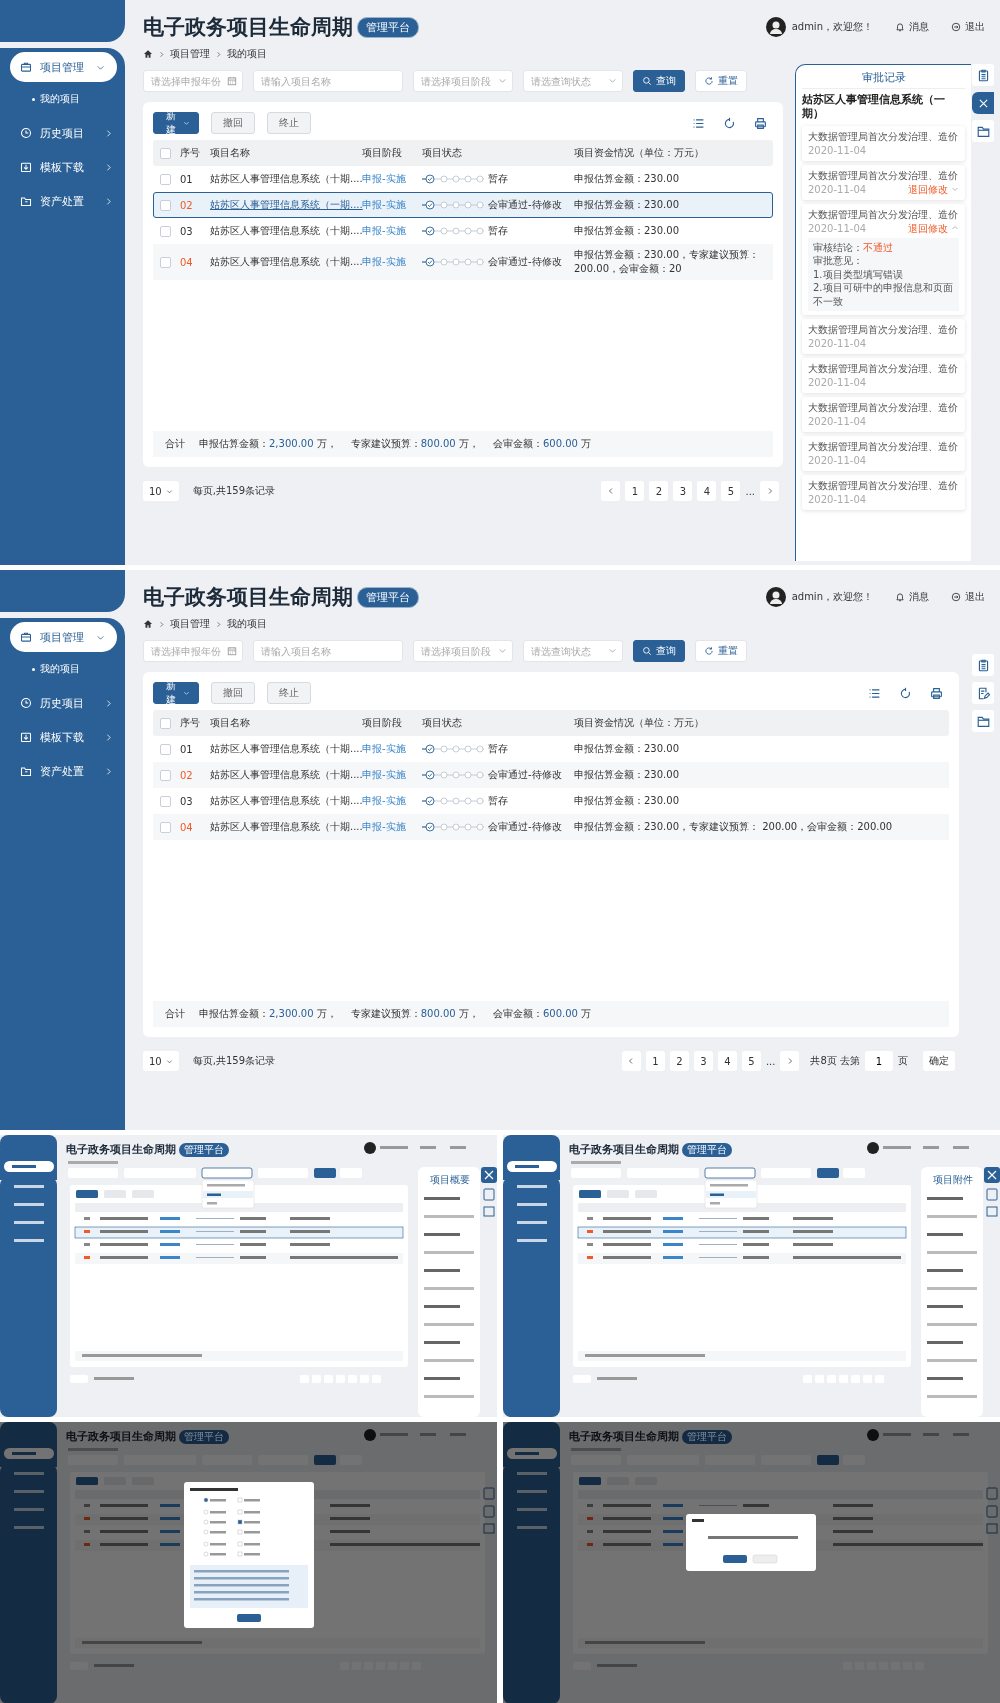 Image resolution: width=1000 pixels, height=1703 pixels. Describe the element at coordinates (175, 1014) in the screenshot. I see `totals-label: 合计` at that location.